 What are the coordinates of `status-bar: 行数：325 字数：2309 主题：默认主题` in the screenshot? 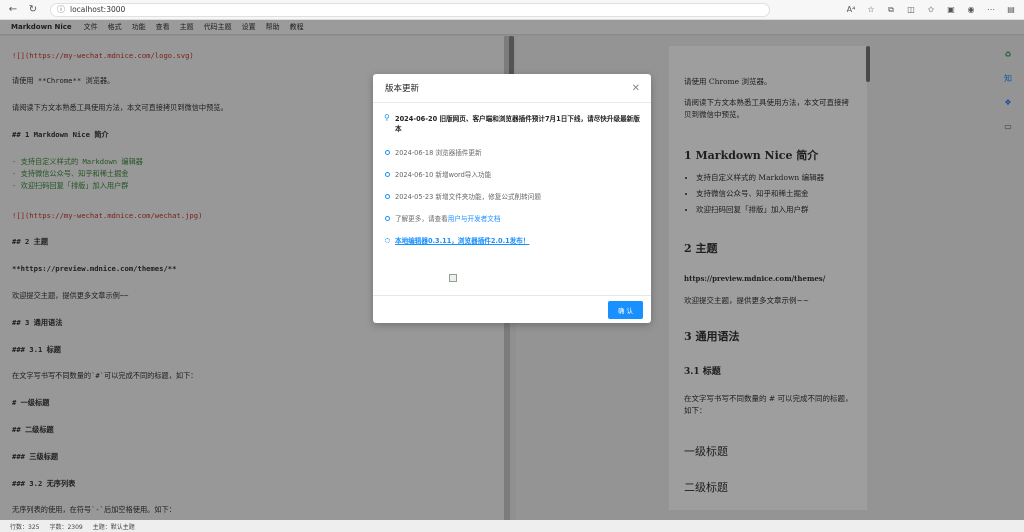 It's located at (512, 526).